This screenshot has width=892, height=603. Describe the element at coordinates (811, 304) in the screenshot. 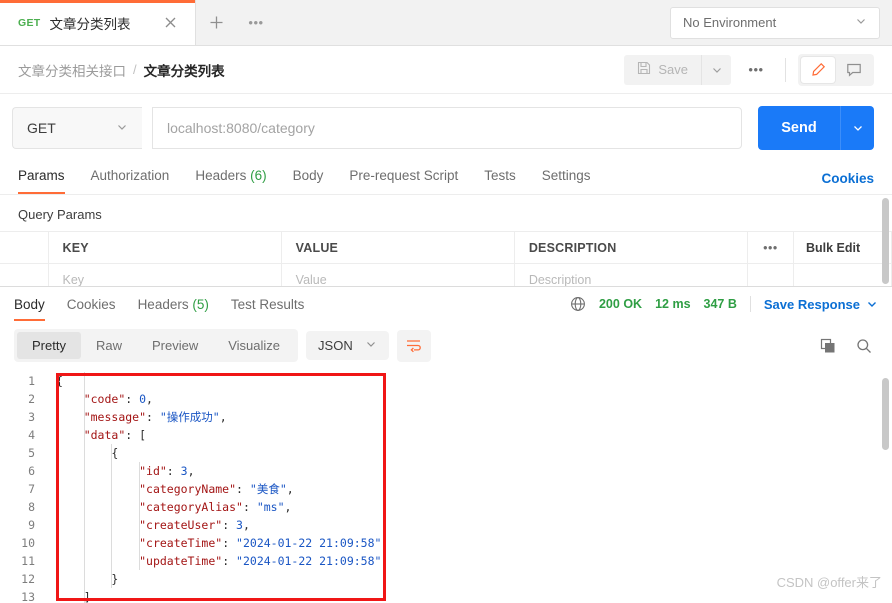

I see `save-response-label: Save Response` at that location.